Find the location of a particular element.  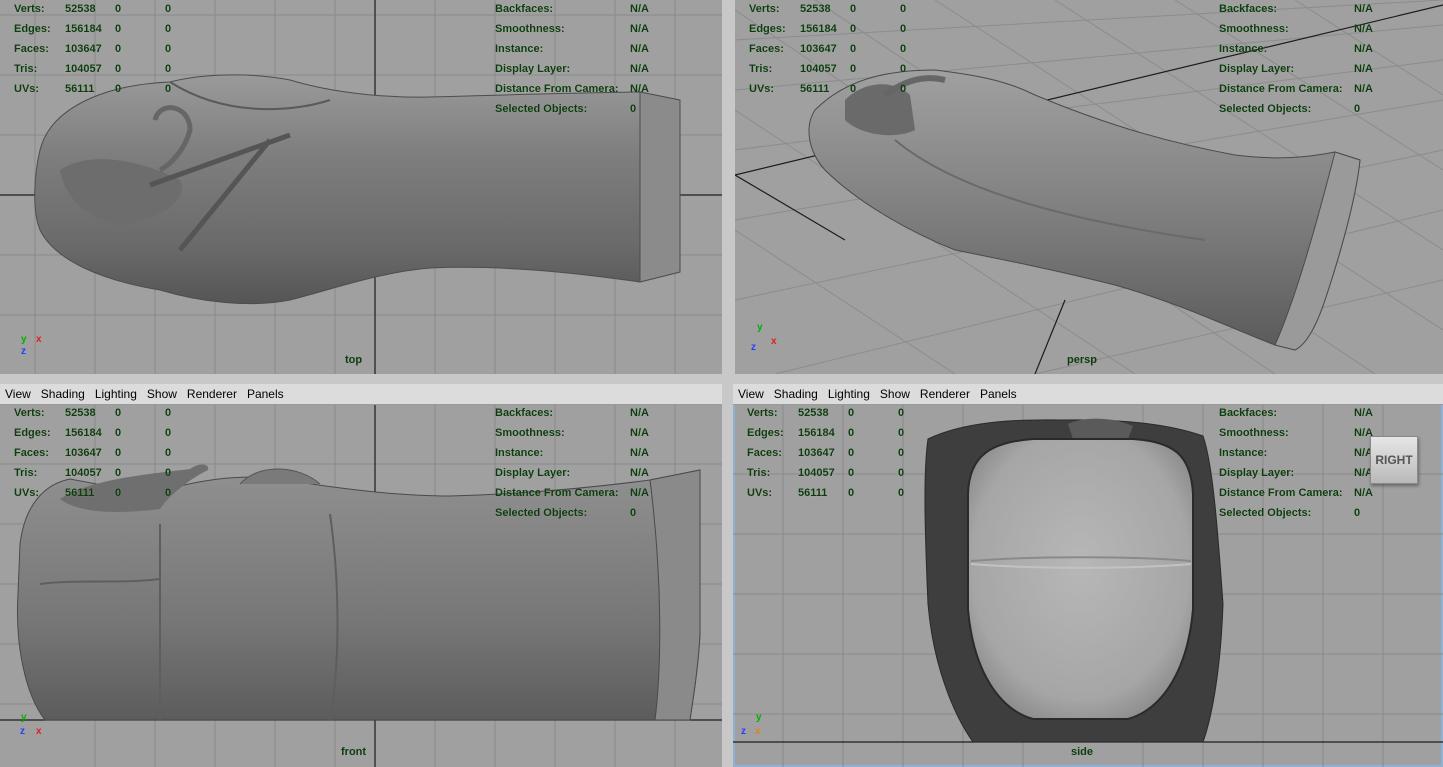

camera-label-persp: persp is located at coordinates (1082, 360).